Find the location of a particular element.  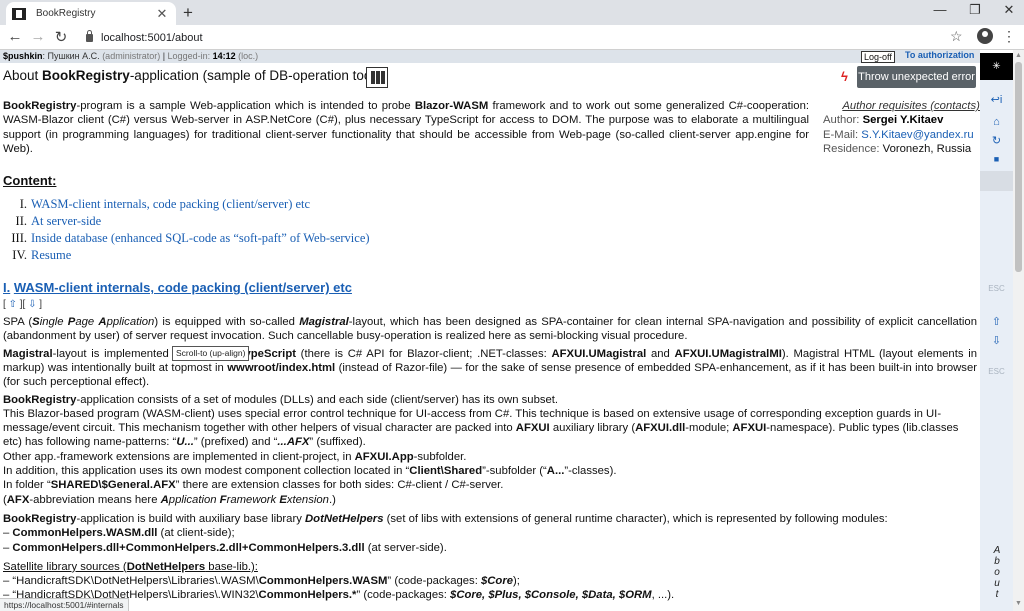

toc-item: II. At server-side is located at coordinates (58, 221).